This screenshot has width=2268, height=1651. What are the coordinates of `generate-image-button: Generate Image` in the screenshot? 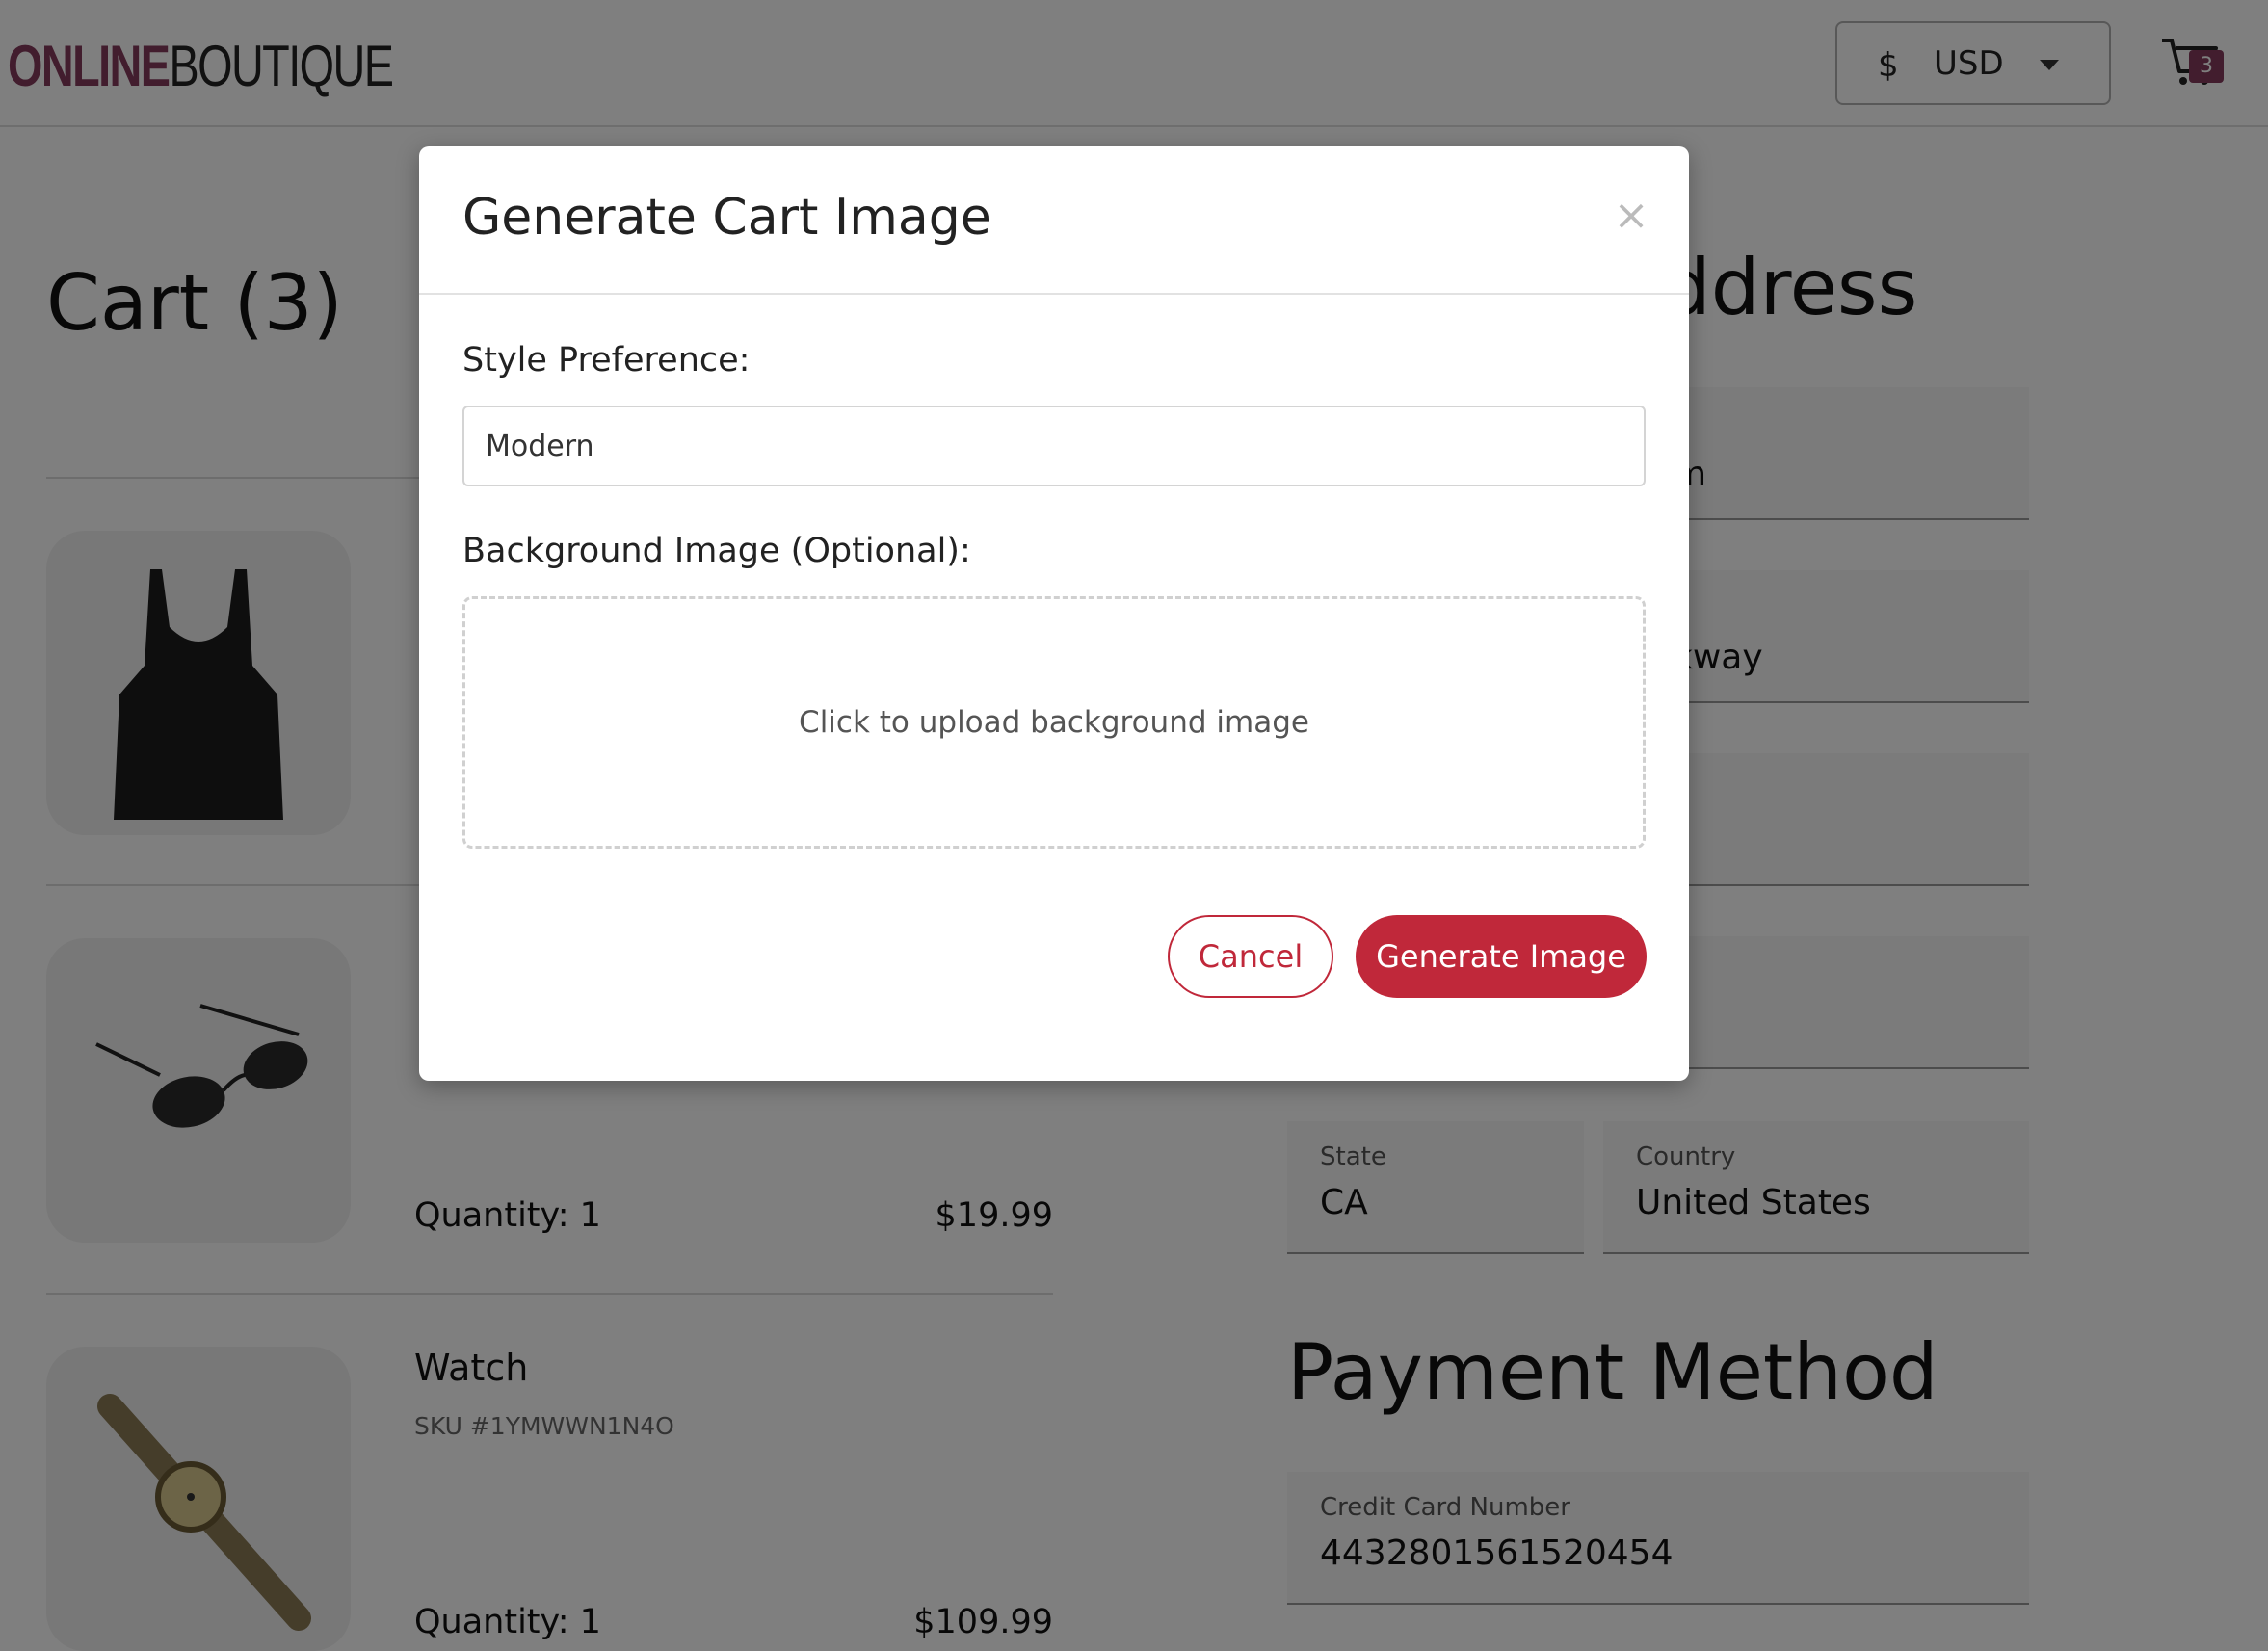 It's located at (1501, 956).